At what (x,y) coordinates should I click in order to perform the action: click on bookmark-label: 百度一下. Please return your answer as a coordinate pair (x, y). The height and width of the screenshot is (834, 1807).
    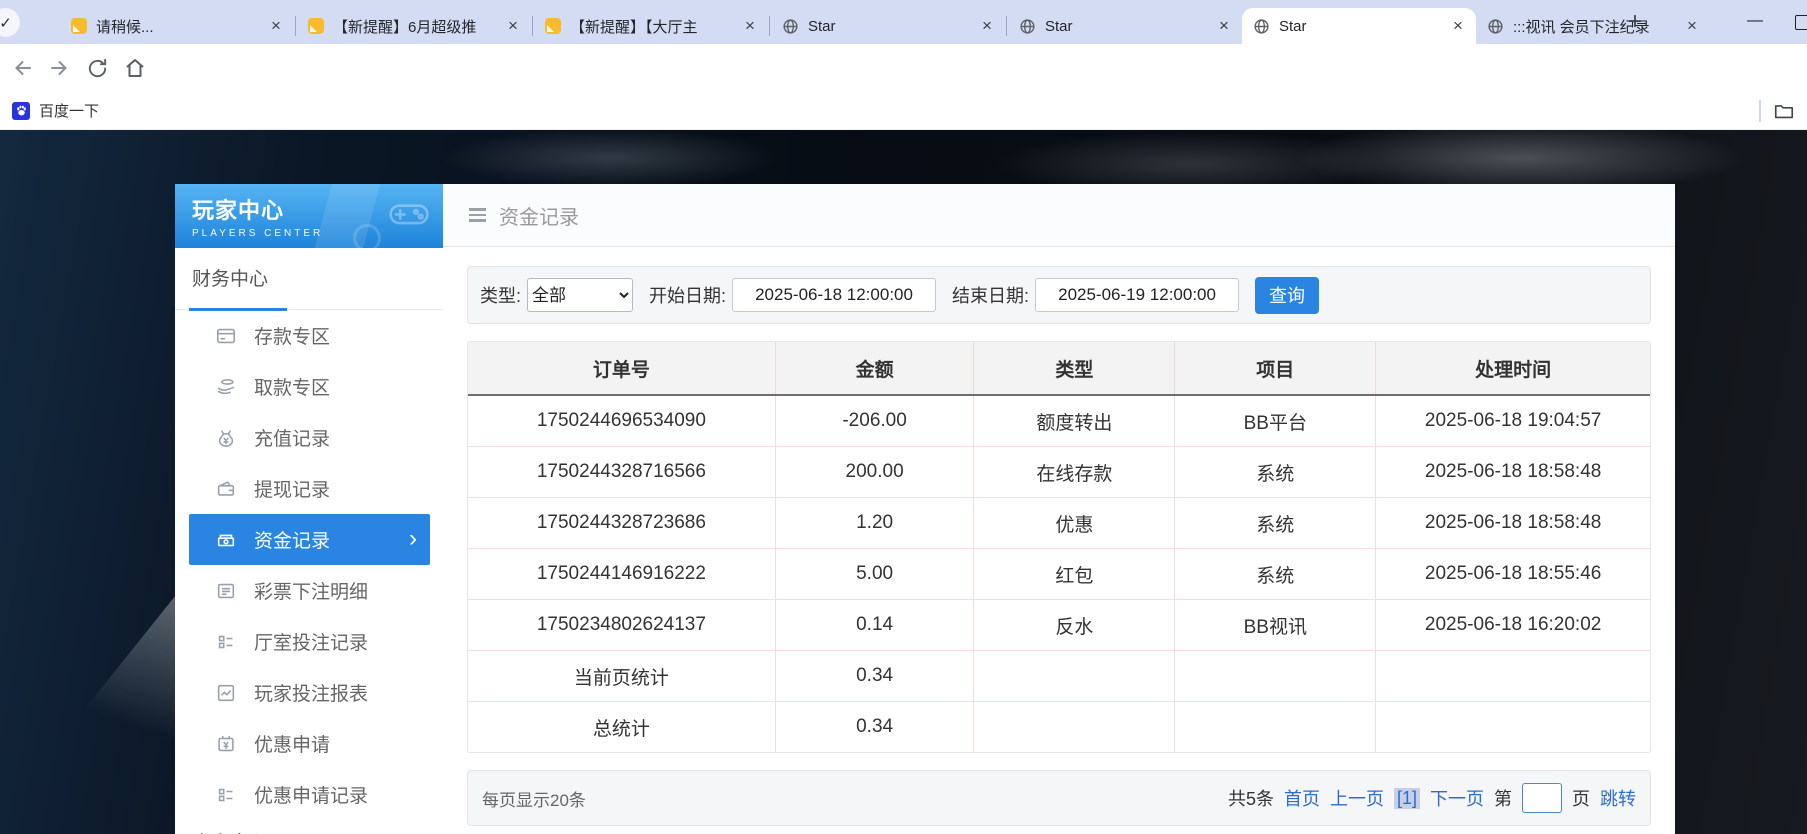
    Looking at the image, I should click on (69, 111).